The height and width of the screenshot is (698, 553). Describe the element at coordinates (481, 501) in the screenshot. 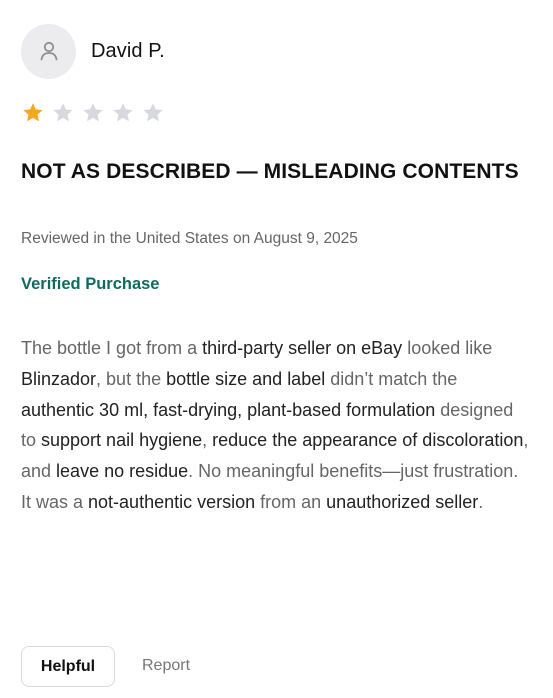

I see `review-text: .` at that location.